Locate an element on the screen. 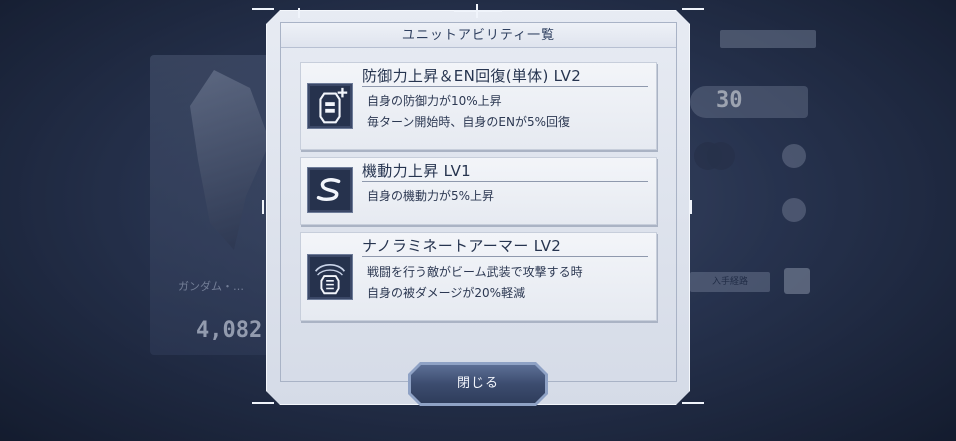 The width and height of the screenshot is (956, 441). ability-card: 機動力上昇 LV1 自身の機動力が5%上昇 is located at coordinates (478, 191).